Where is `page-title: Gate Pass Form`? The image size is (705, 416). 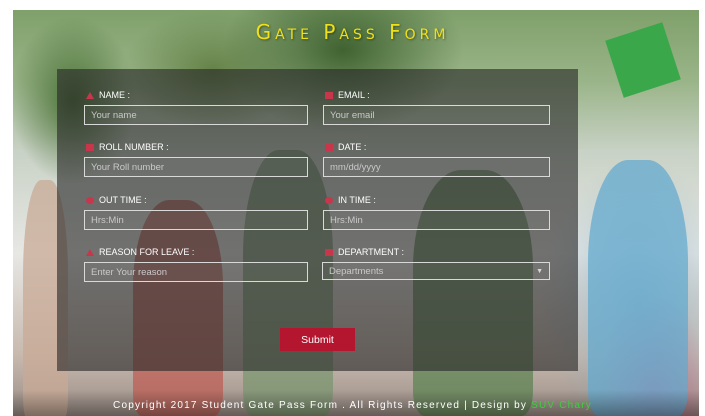 page-title: Gate Pass Form is located at coordinates (352, 32).